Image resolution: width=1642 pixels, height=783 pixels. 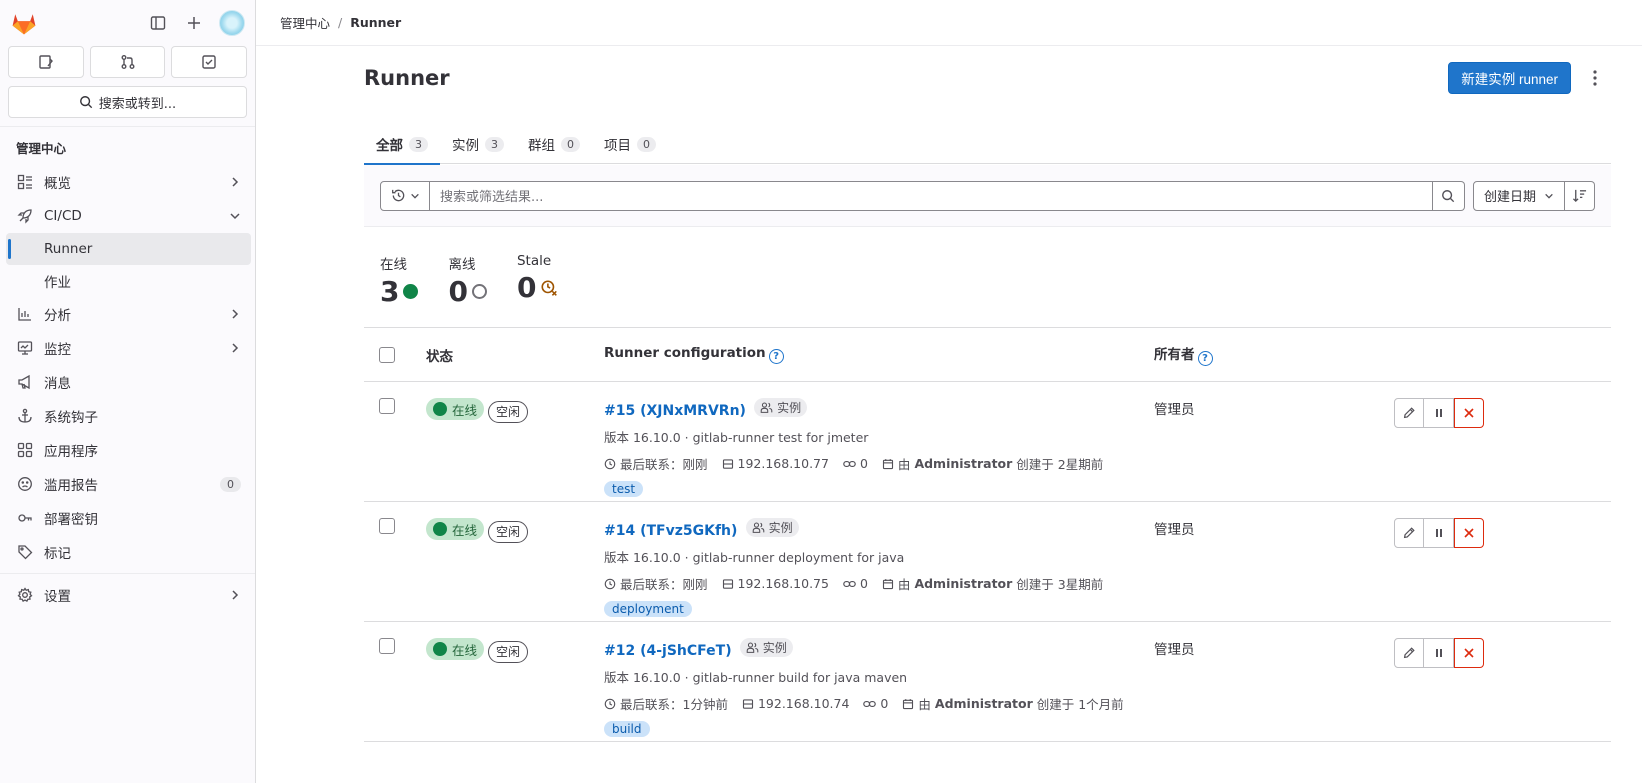 What do you see at coordinates (127, 484) in the screenshot?
I see `sidebar-item-abuse-reports: 滥用报告 0` at bounding box center [127, 484].